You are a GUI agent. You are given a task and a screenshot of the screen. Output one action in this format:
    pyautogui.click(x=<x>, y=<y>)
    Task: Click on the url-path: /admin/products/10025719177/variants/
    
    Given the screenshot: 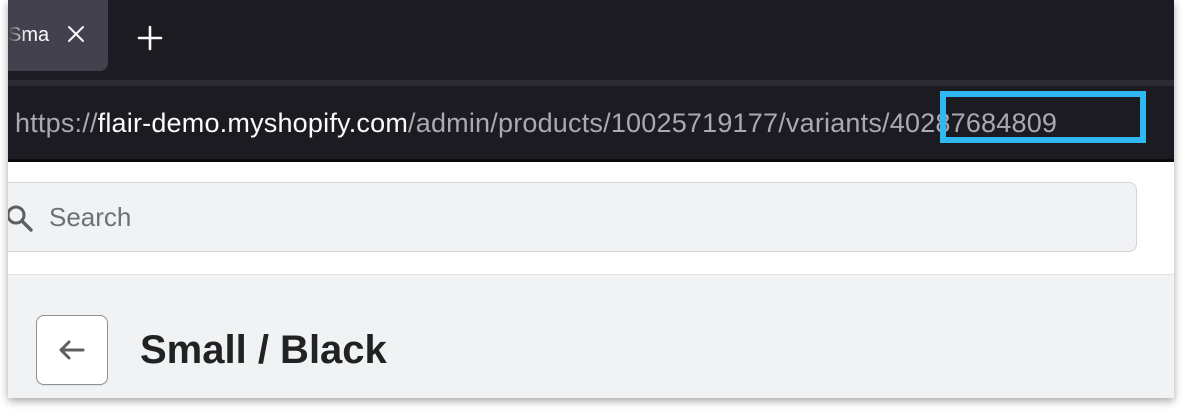 What is the action you would take?
    pyautogui.click(x=649, y=123)
    